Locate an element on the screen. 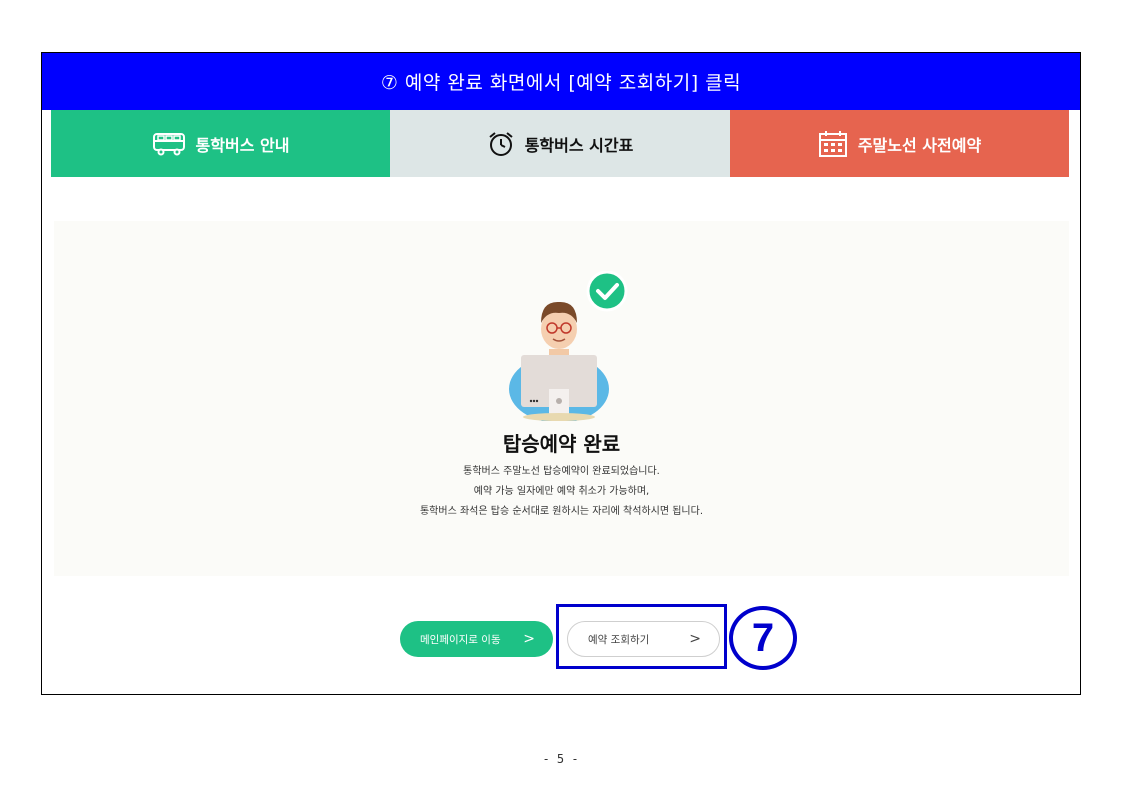 Image resolution: width=1121 pixels, height=793 pixels. tab-label: 통학버스 안내 is located at coordinates (242, 145).